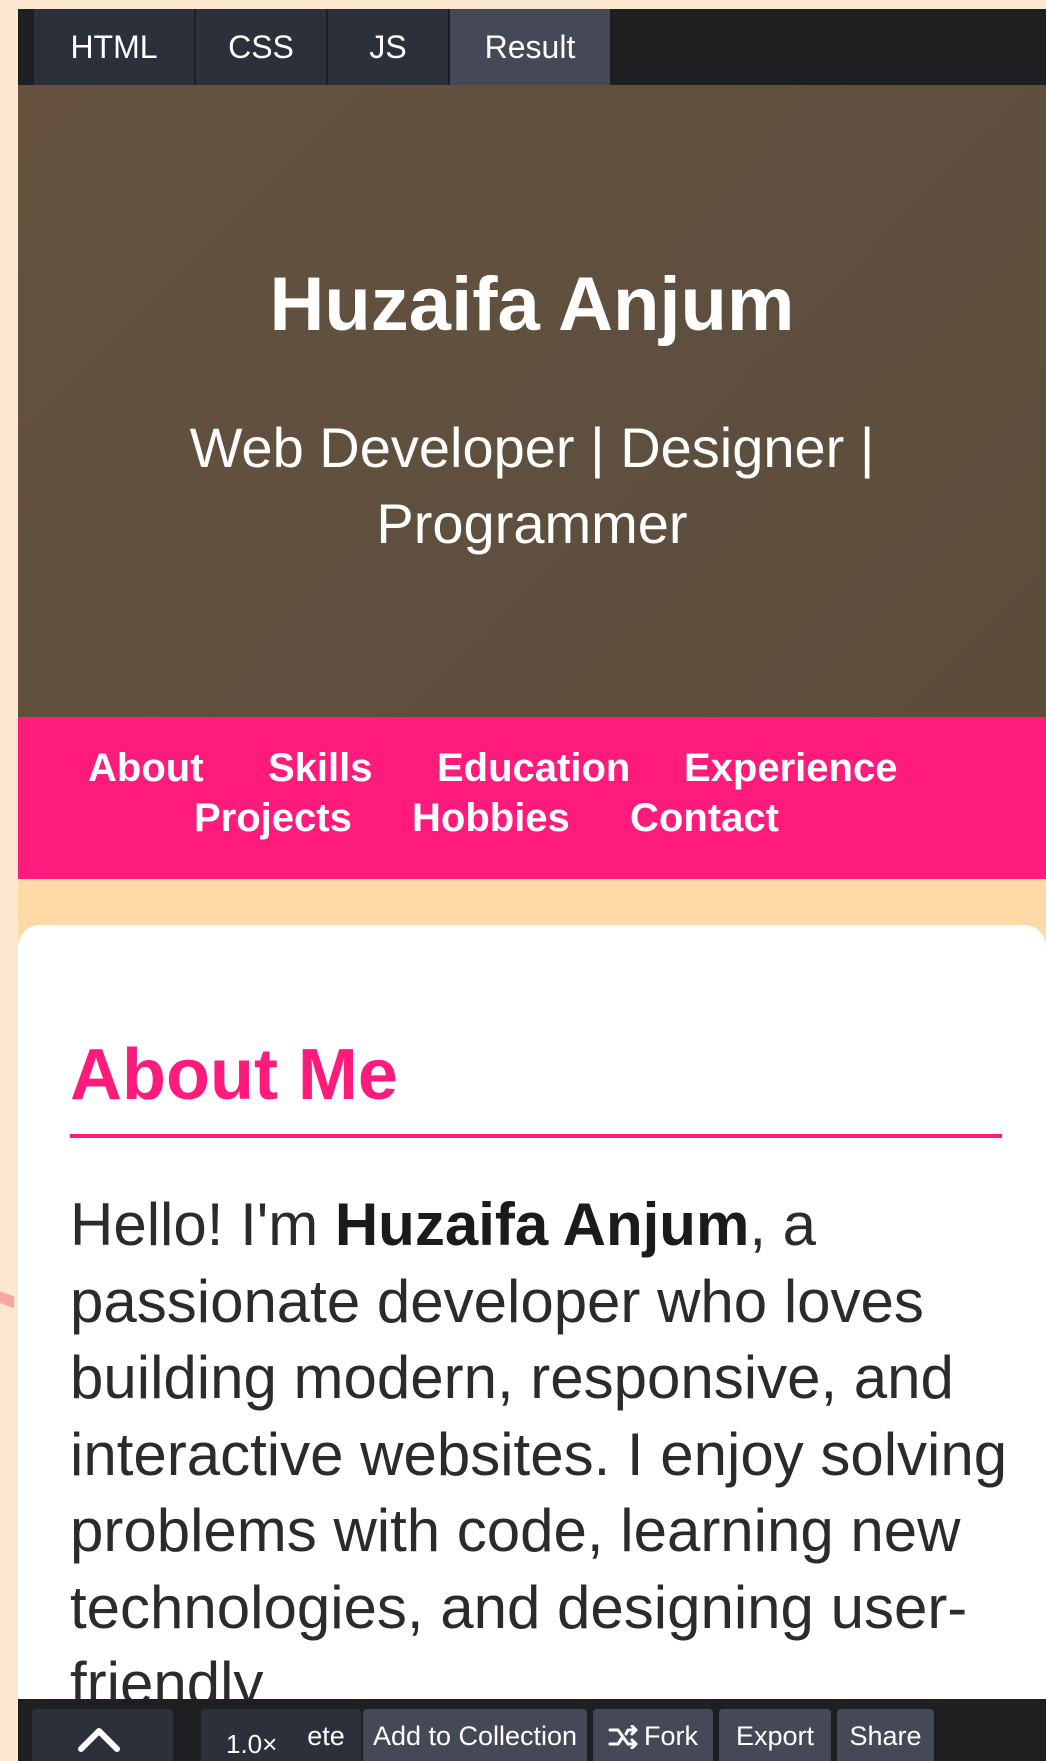 The width and height of the screenshot is (1046, 1761). Describe the element at coordinates (475, 1735) in the screenshot. I see `add-to-collection-button: Add to Collection` at that location.